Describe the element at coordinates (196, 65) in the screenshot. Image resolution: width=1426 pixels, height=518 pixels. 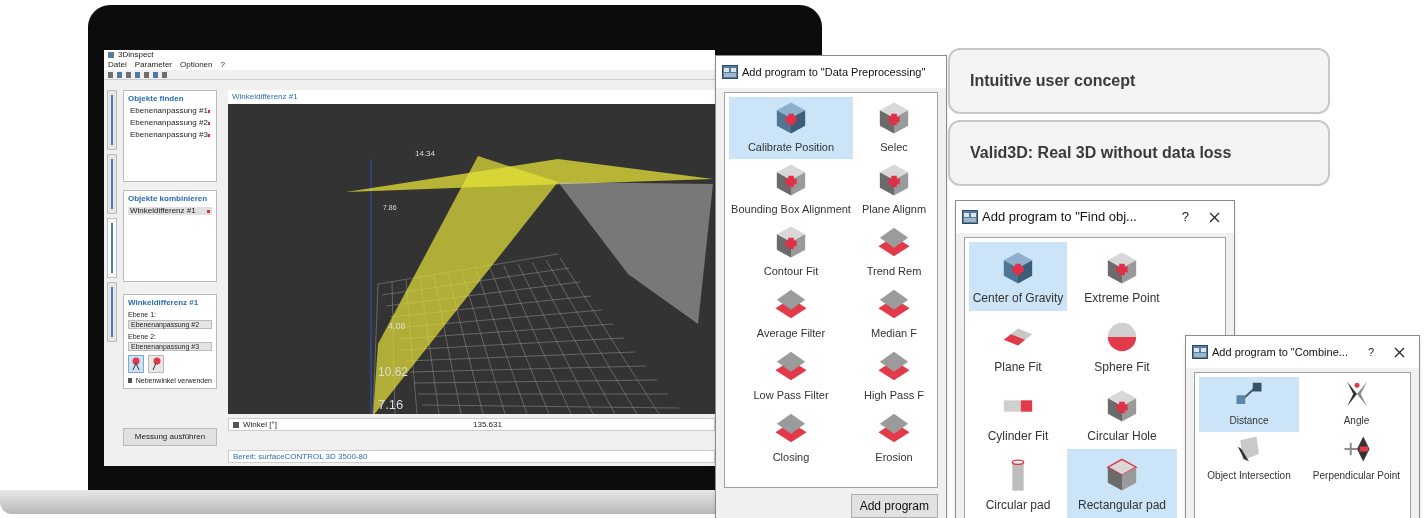
I see `menu-item: Optionen` at that location.